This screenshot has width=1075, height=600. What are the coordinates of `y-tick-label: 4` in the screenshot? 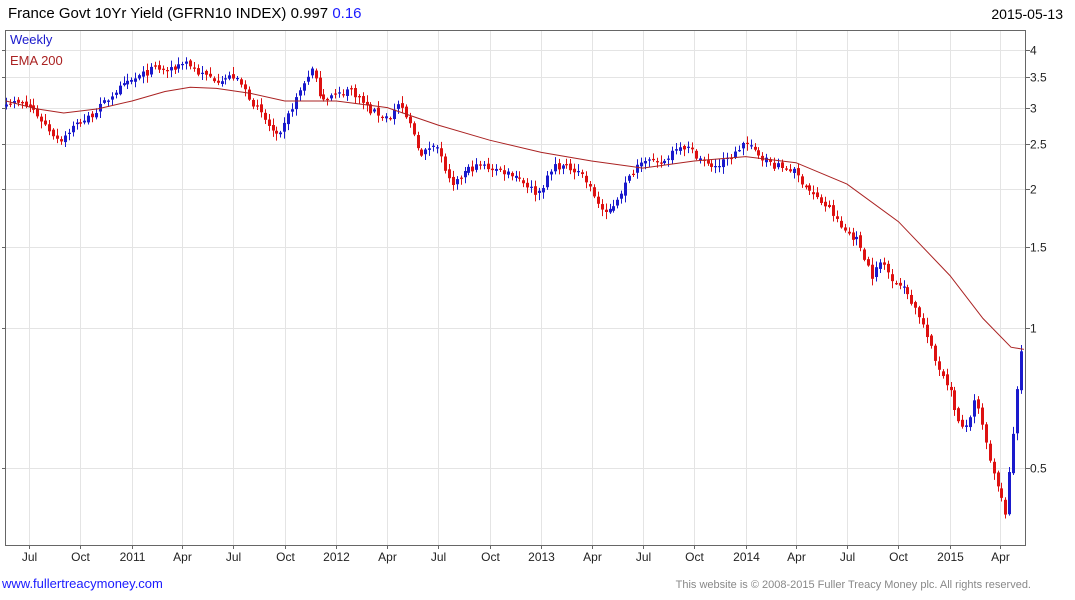 It's located at (1033, 51).